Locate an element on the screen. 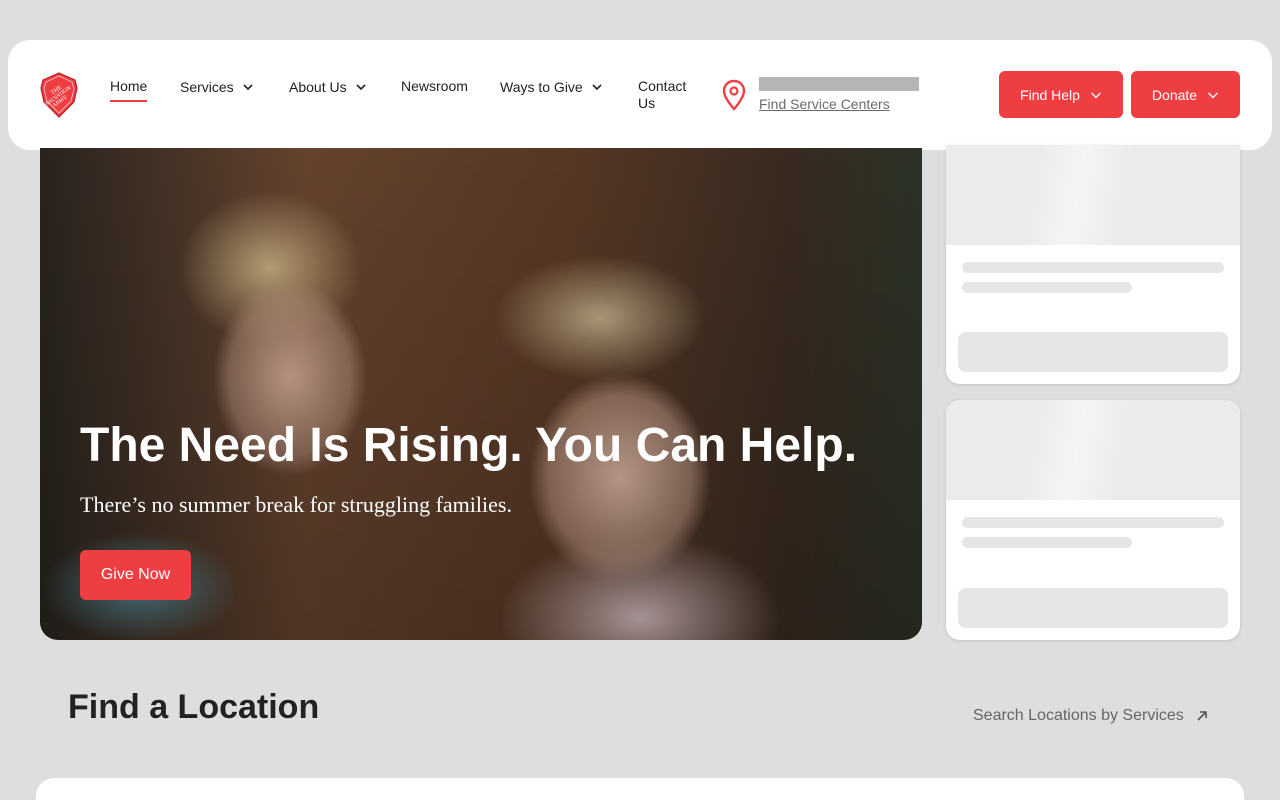 This screenshot has height=800, width=1280. nav-contact-us: Contact Us is located at coordinates (668, 95).